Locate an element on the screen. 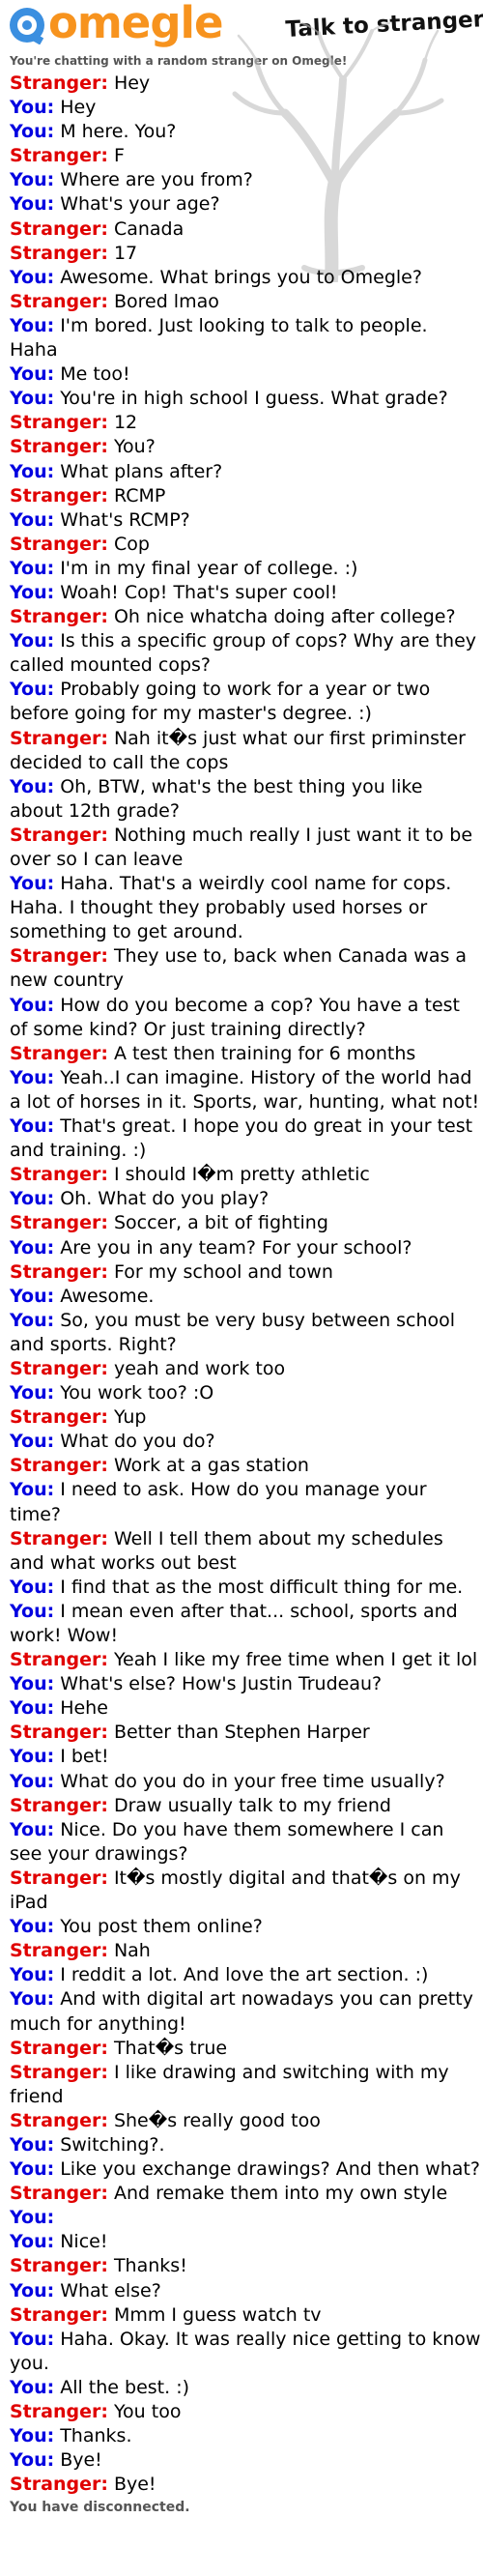 The width and height of the screenshot is (483, 2576). chat-message: You: All the best. :) is located at coordinates (245, 2388).